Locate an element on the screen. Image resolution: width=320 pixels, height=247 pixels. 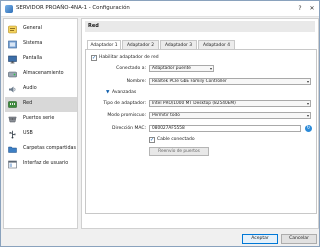
sidebar-item-display: Pantalla is located at coordinates (41, 59).